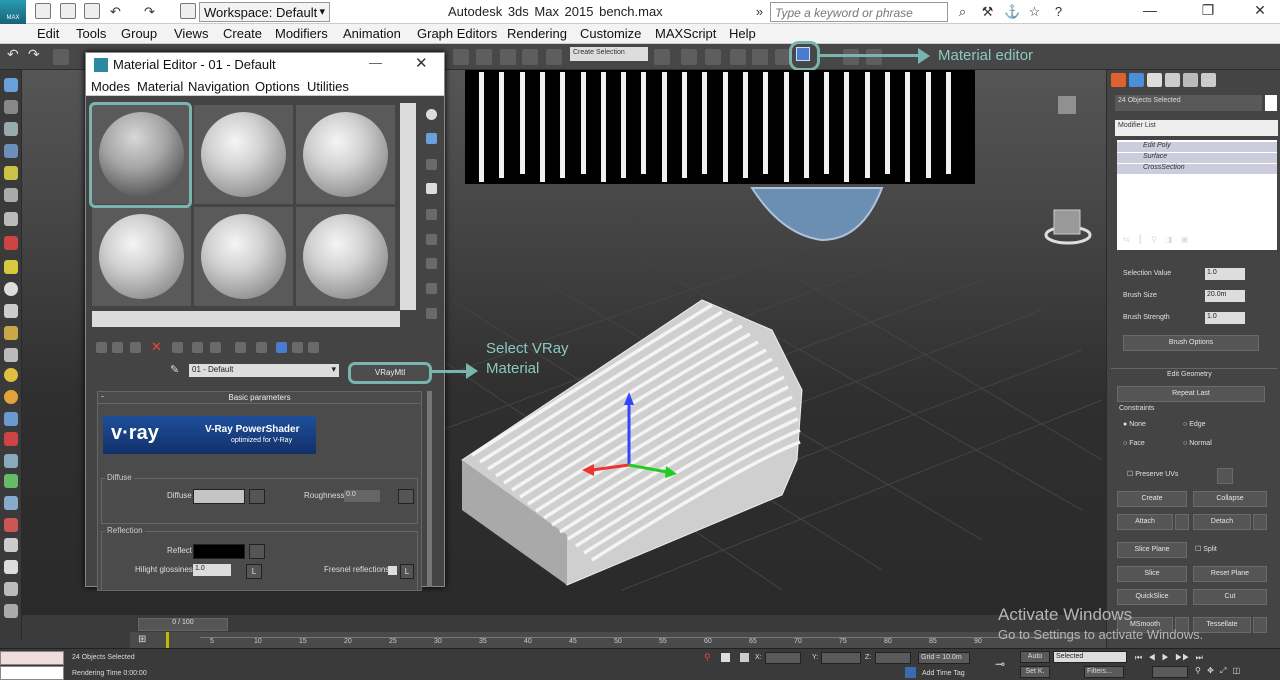  What do you see at coordinates (142, 639) in the screenshot?
I see `key-mode-icon: ⊞` at bounding box center [142, 639].